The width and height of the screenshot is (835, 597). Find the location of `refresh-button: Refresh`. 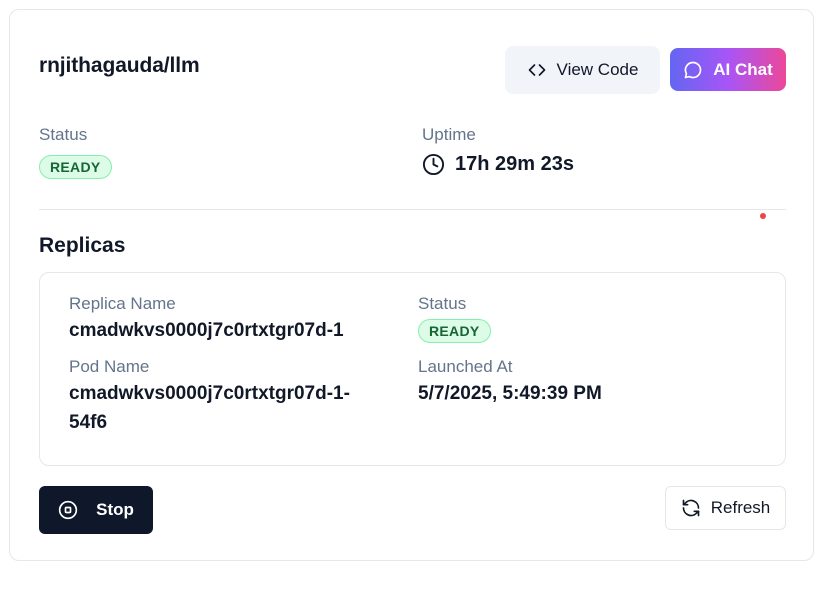

refresh-button: Refresh is located at coordinates (725, 508).